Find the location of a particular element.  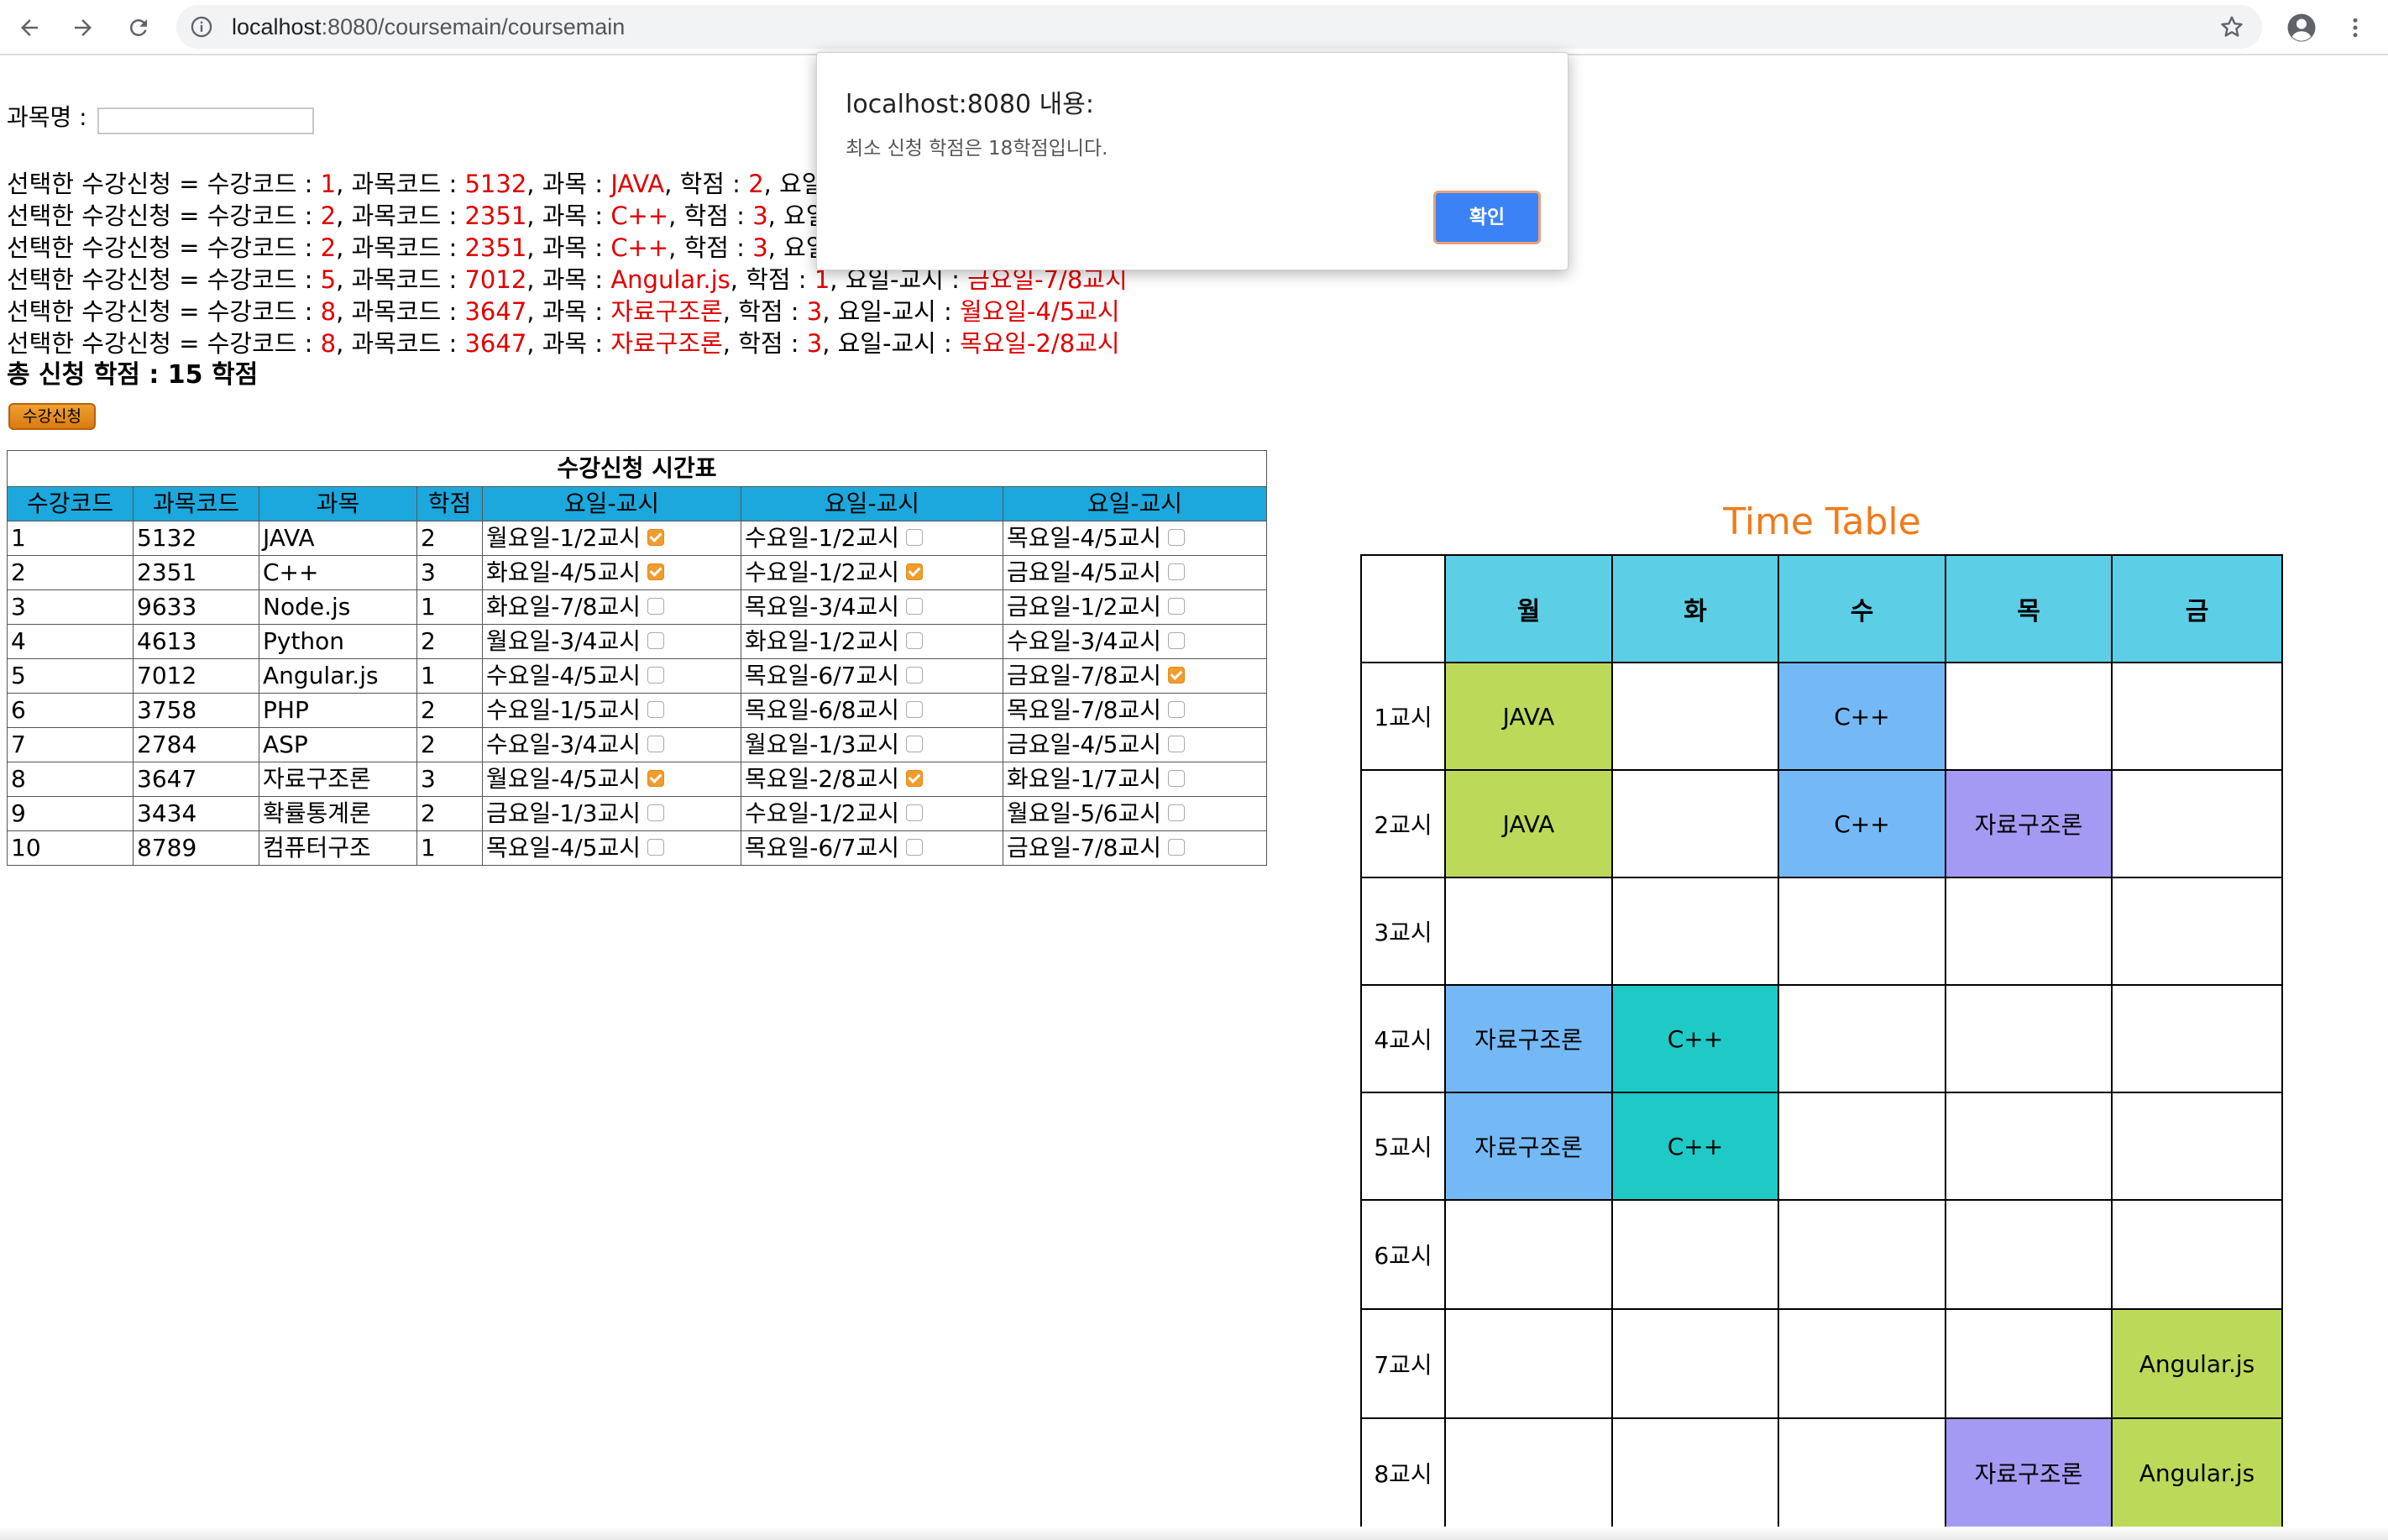

slot-cell: 수요일-3/4교시 is located at coordinates (1135, 641).